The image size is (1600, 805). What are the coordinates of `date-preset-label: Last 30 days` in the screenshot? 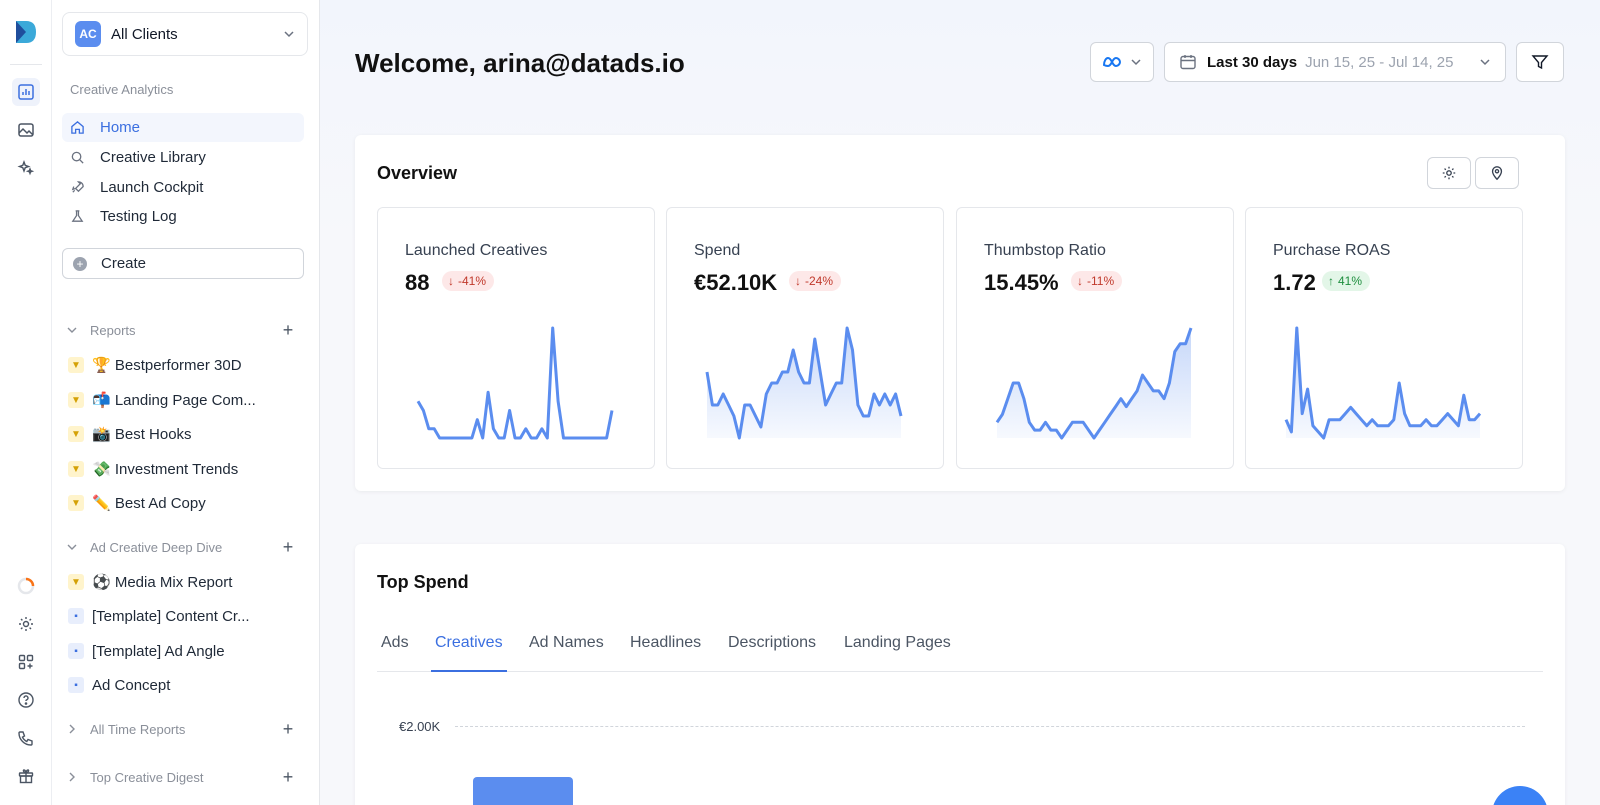 It's located at (1252, 62).